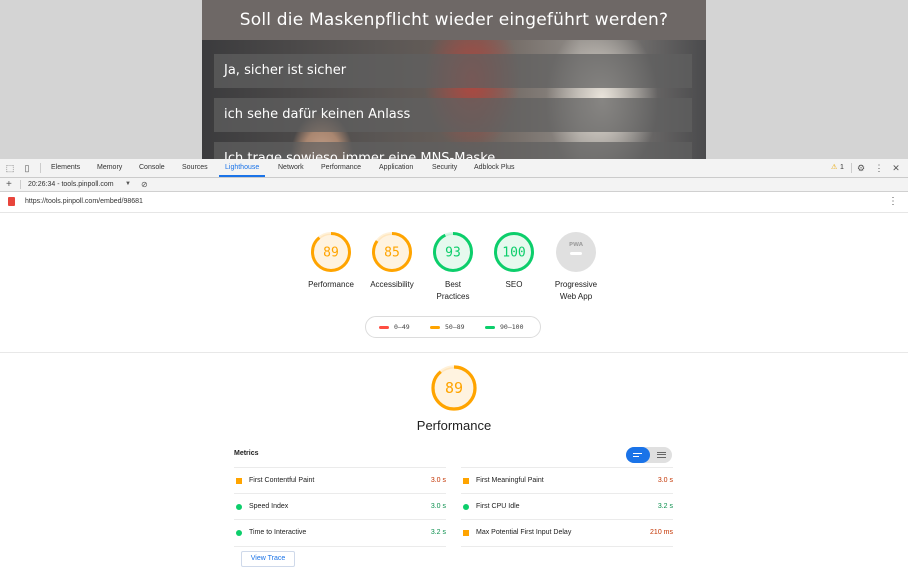 Image resolution: width=908 pixels, height=568 pixels. I want to click on score-legend: 0–49 50–89 90–100, so click(453, 327).